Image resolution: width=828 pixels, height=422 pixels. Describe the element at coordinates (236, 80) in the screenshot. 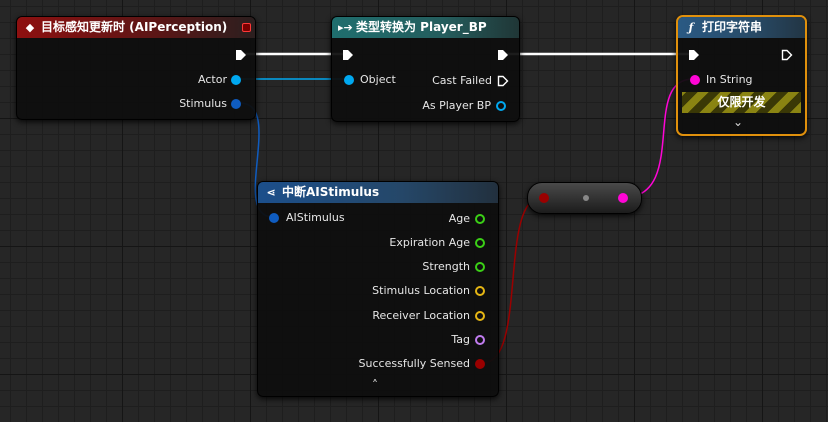

I see `actor-output-pin` at that location.